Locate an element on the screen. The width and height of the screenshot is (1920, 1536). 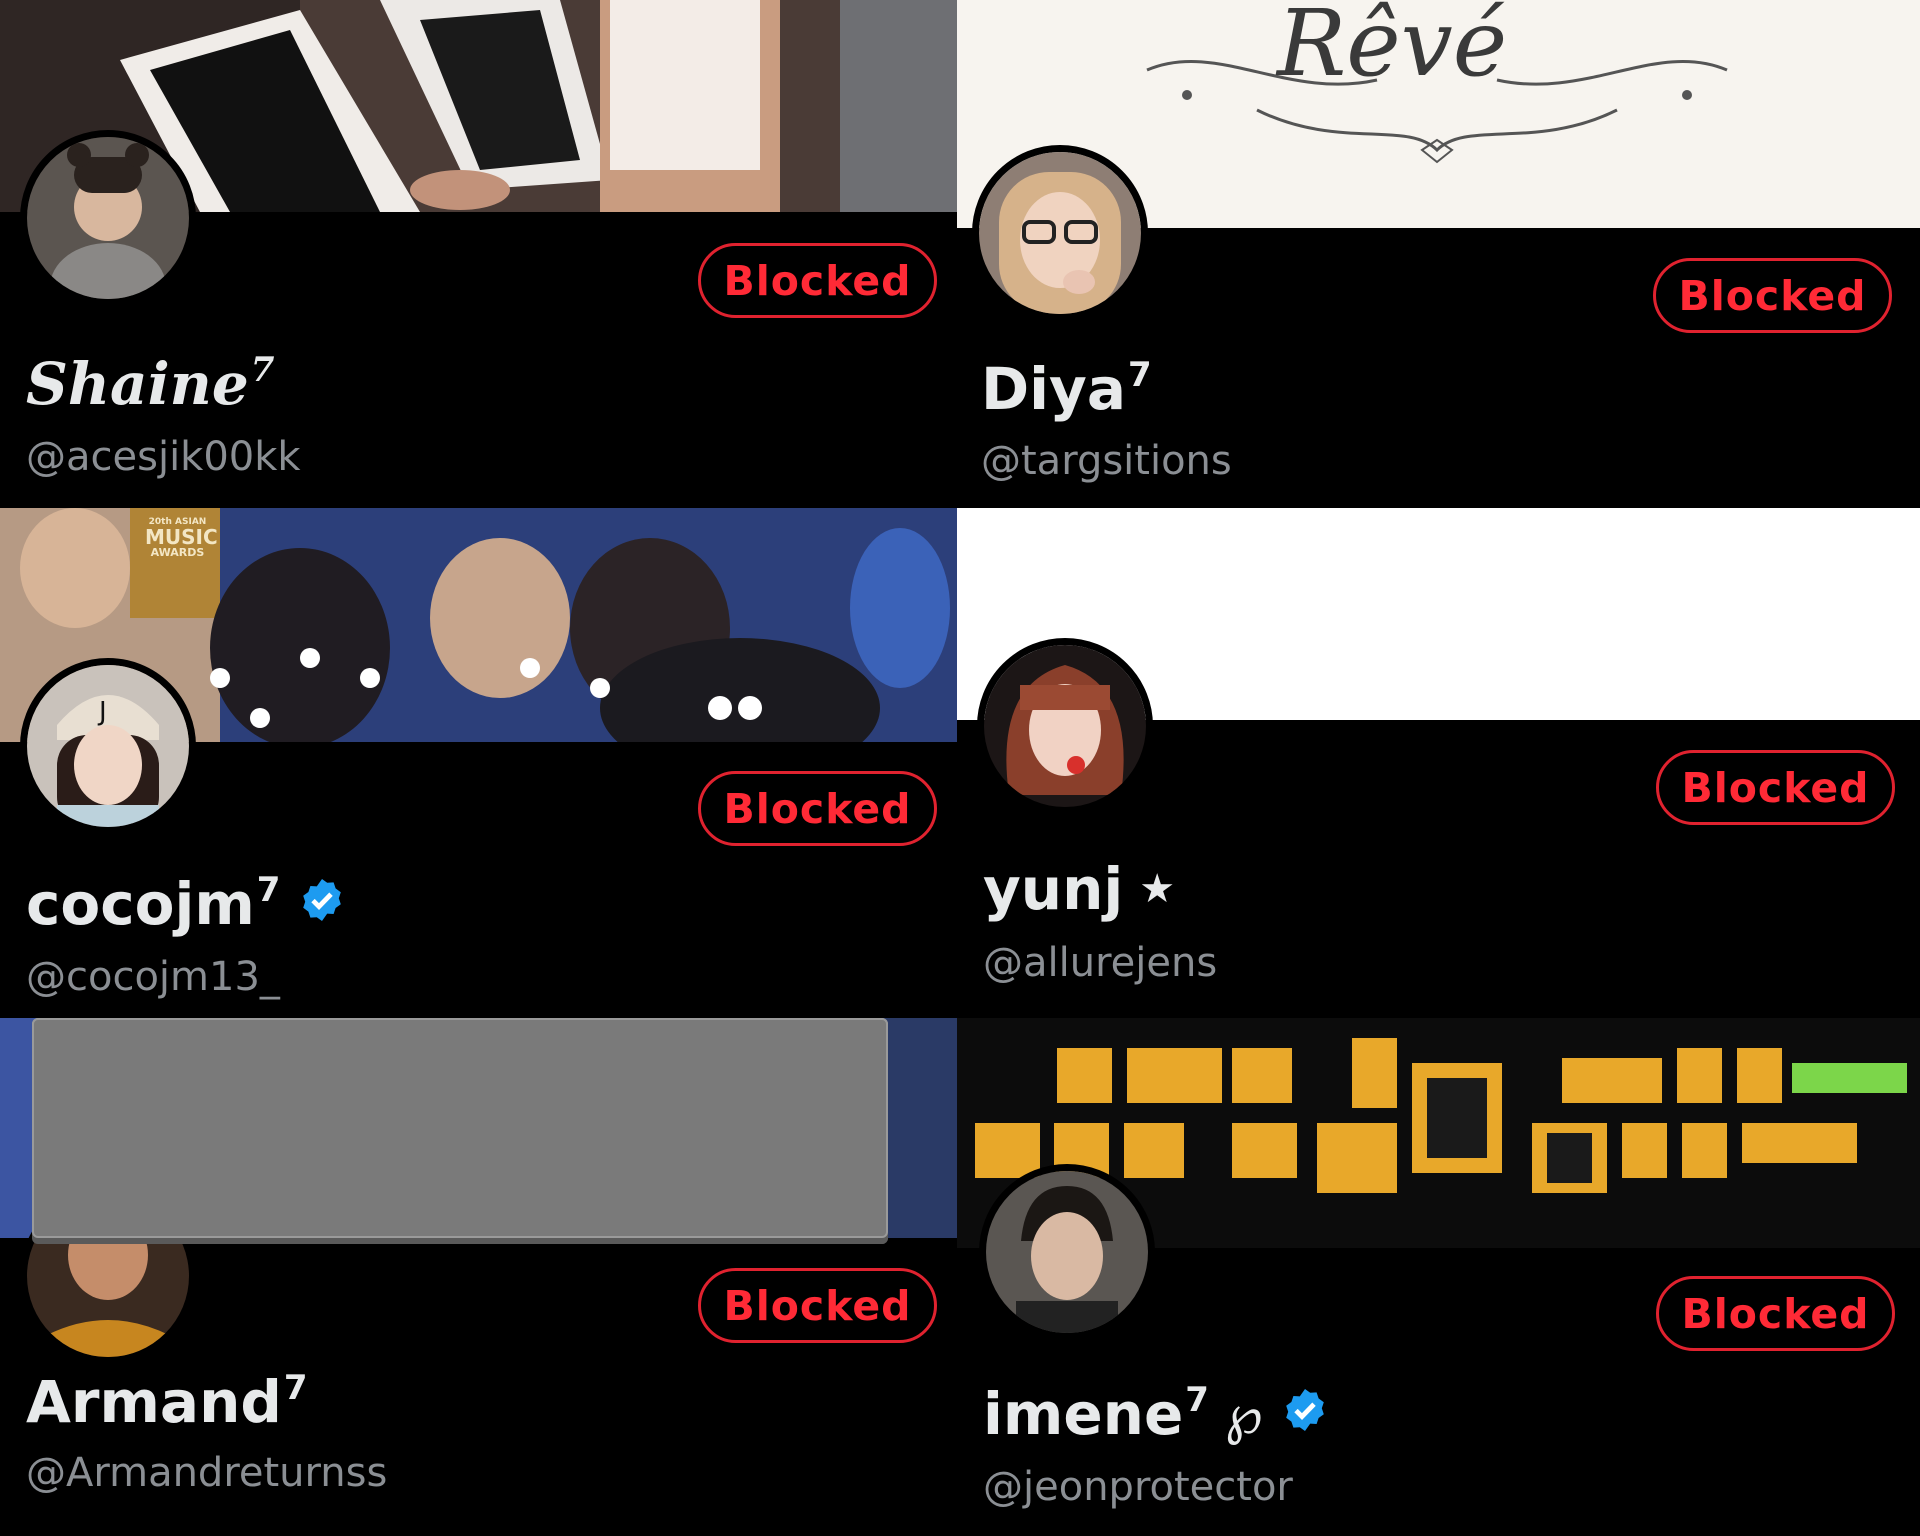
username-handle: @acesjik00kk is located at coordinates (163, 457).